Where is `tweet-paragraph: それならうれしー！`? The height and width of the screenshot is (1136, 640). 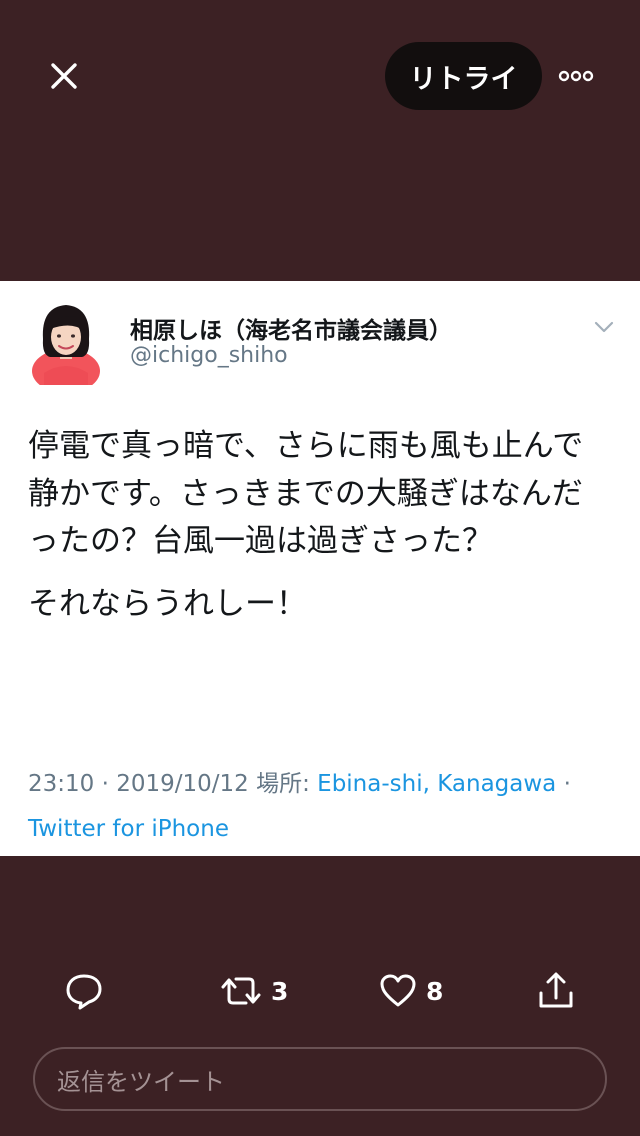
tweet-paragraph: それならうれしー！ is located at coordinates (167, 603).